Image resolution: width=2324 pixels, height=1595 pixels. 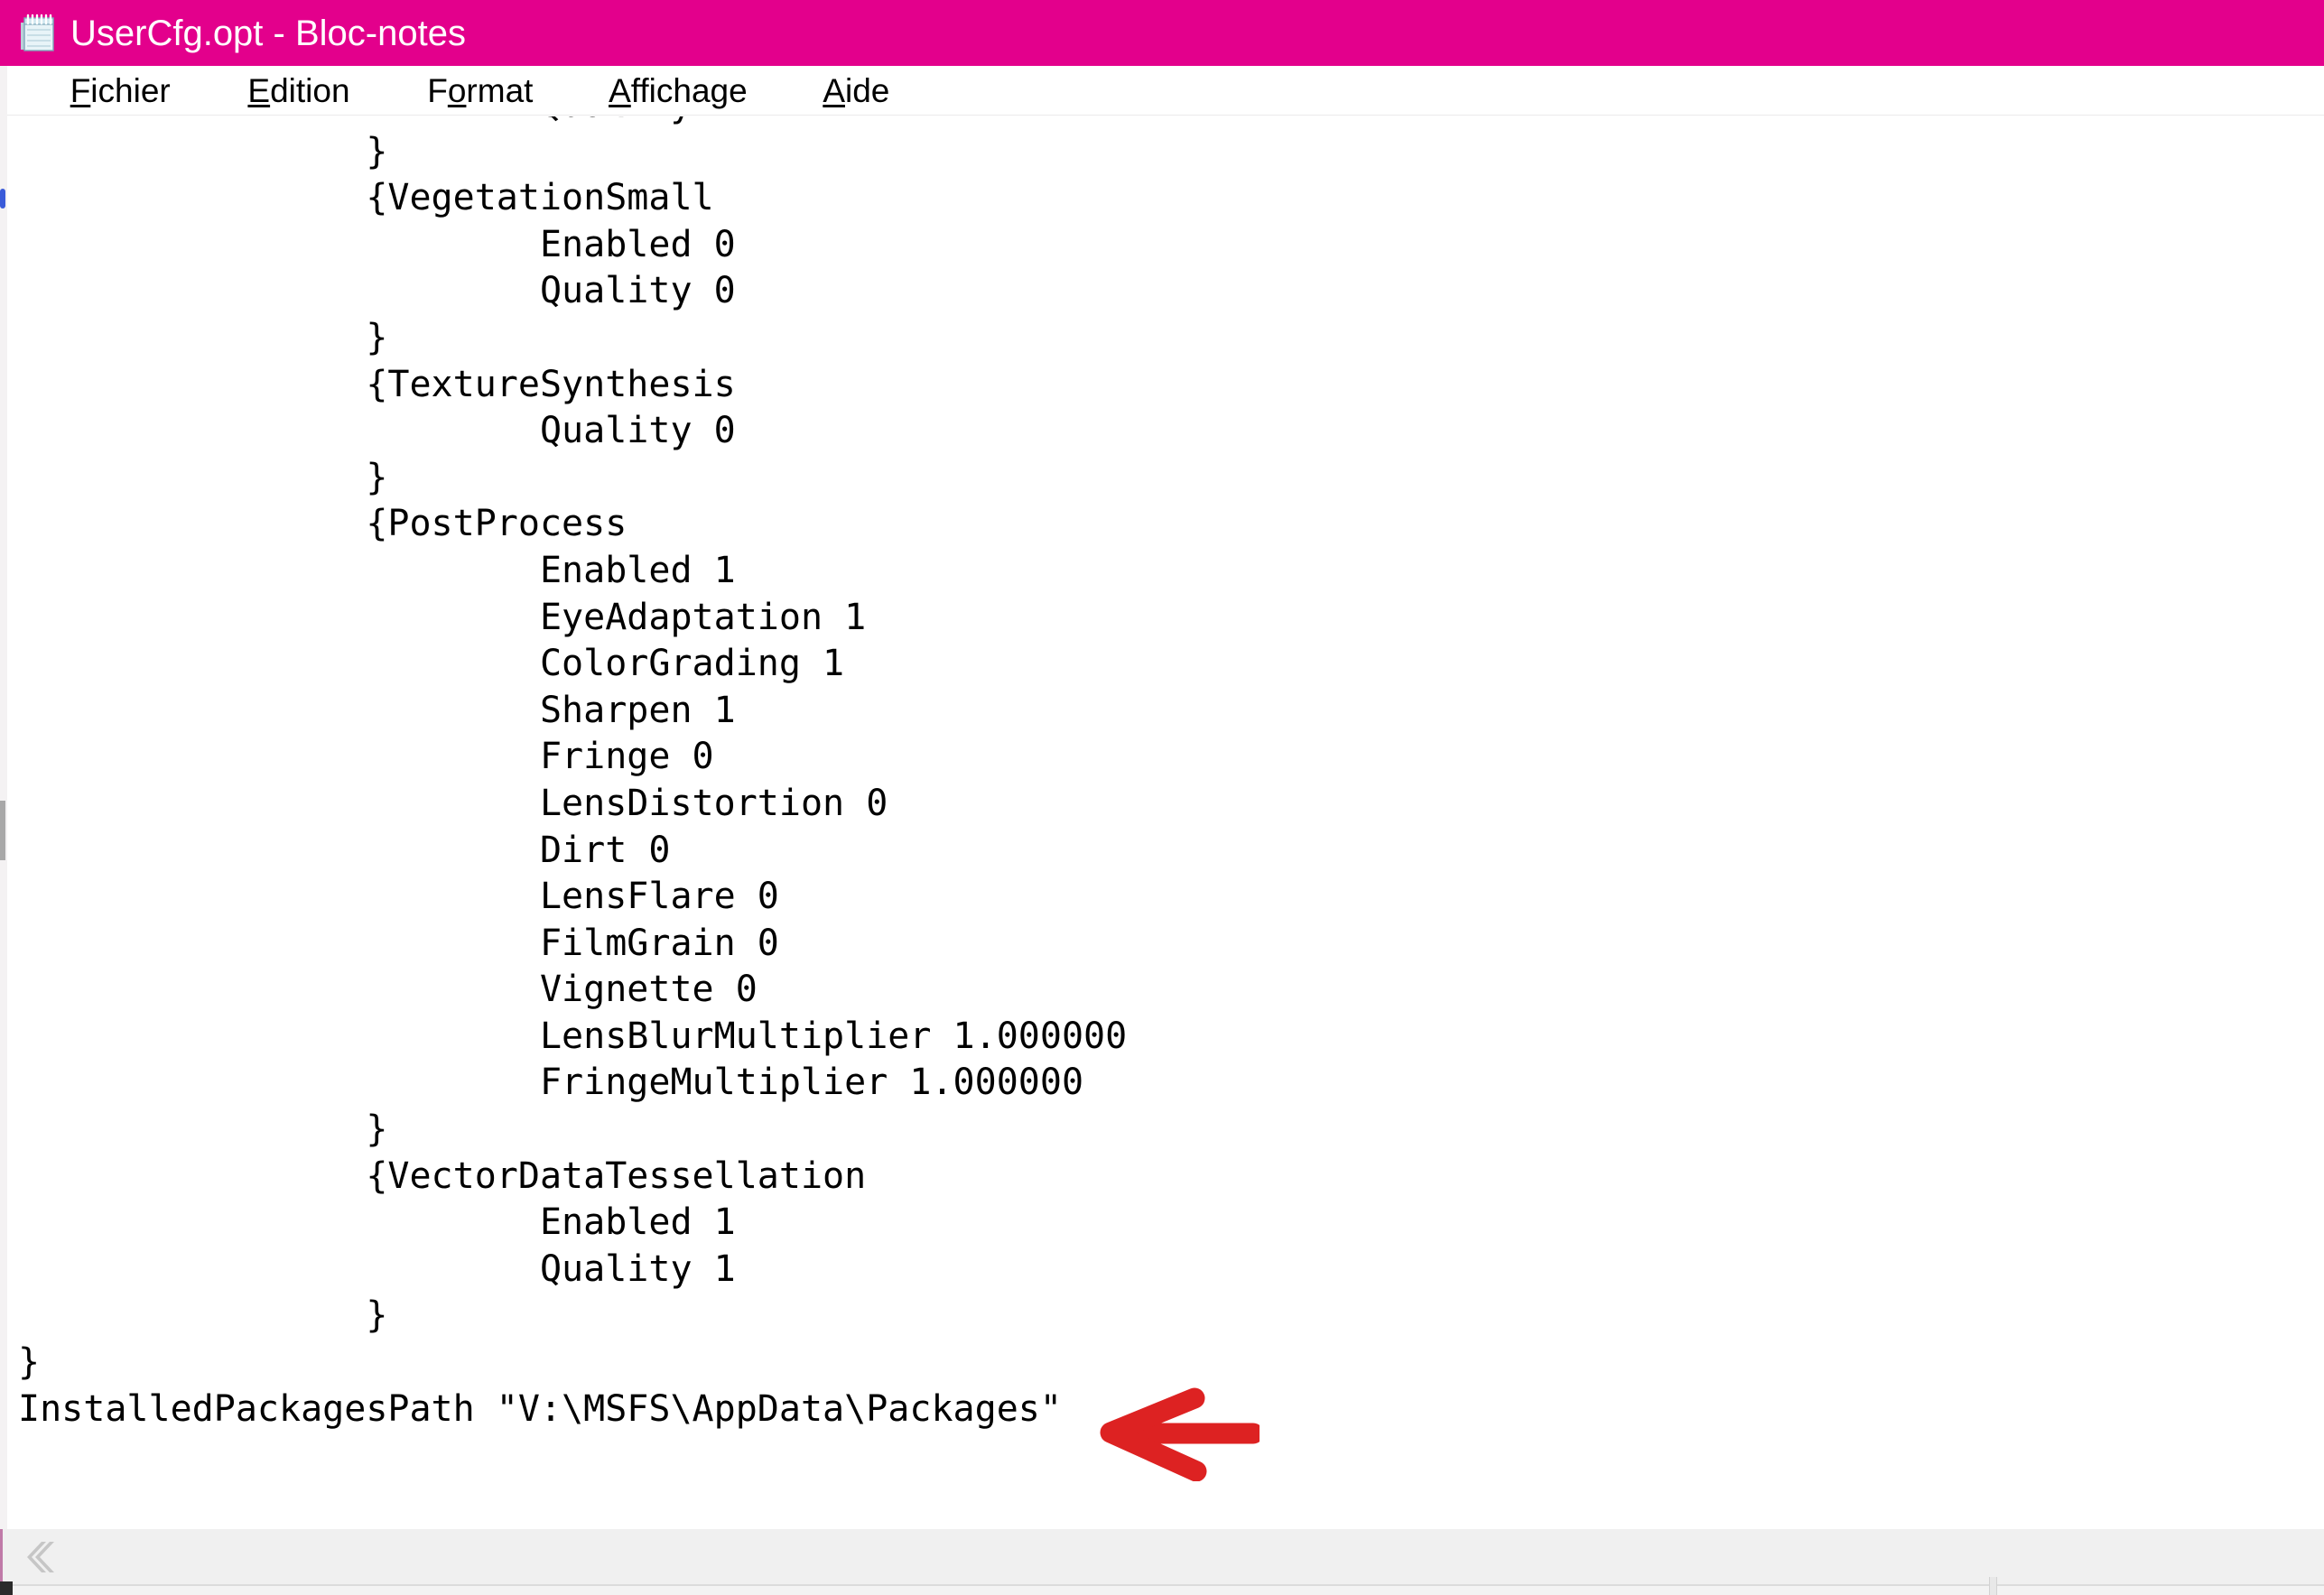 I want to click on edge-artifact-dark, so click(x=6, y=1588).